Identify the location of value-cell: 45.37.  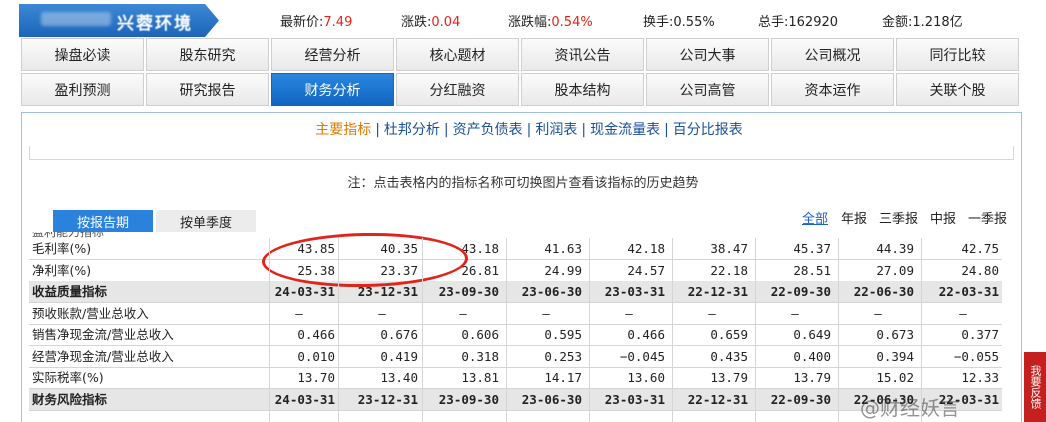
(812, 248).